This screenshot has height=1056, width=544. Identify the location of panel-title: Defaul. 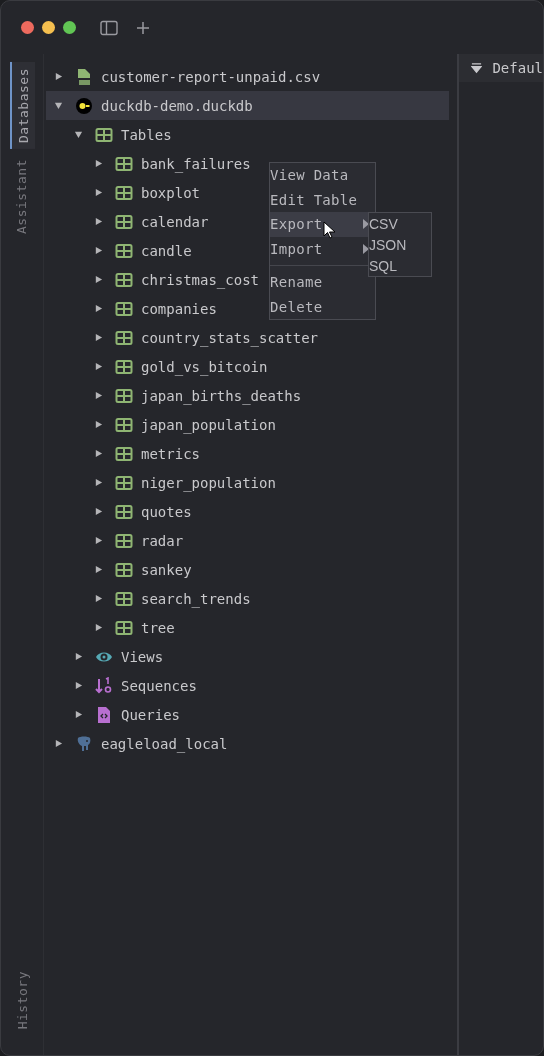
(517, 68).